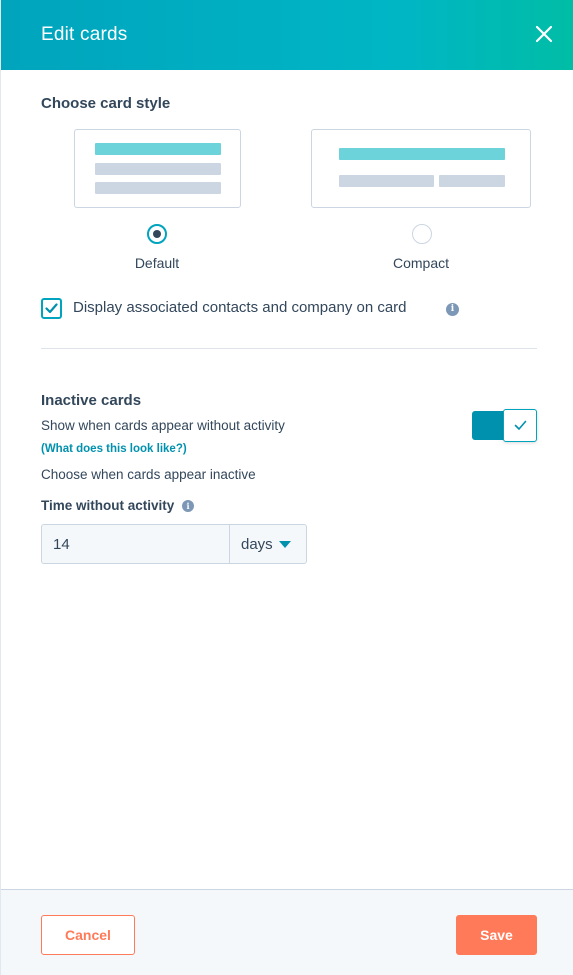 The image size is (573, 975). What do you see at coordinates (496, 935) in the screenshot?
I see `save-button: Save` at bounding box center [496, 935].